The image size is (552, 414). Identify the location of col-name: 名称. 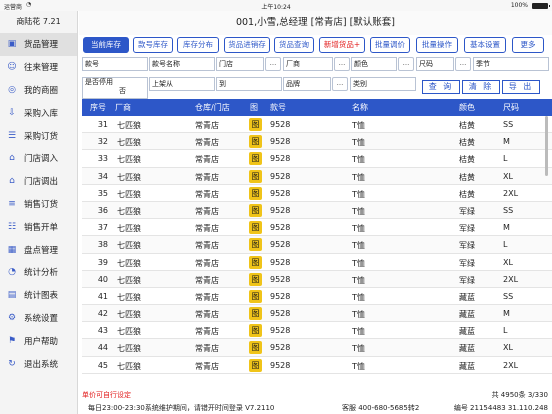
(360, 107).